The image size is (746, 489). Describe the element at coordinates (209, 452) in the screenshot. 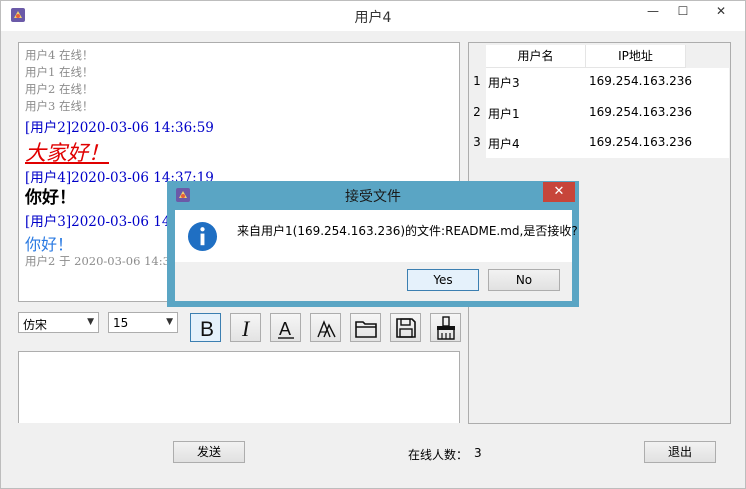

I see `send-button: 发送` at that location.